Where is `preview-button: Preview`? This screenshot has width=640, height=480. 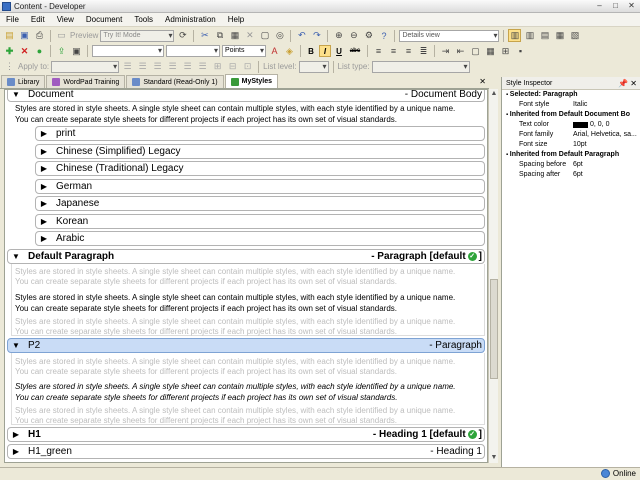
preview-button: Preview is located at coordinates (84, 35).